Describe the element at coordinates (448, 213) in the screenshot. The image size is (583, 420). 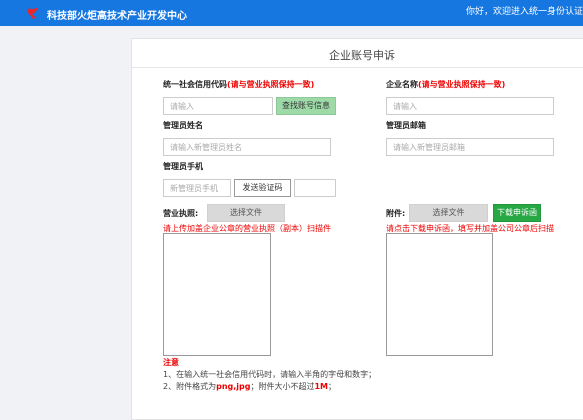
I see `attachment-choose-file-button: 选择文件` at that location.